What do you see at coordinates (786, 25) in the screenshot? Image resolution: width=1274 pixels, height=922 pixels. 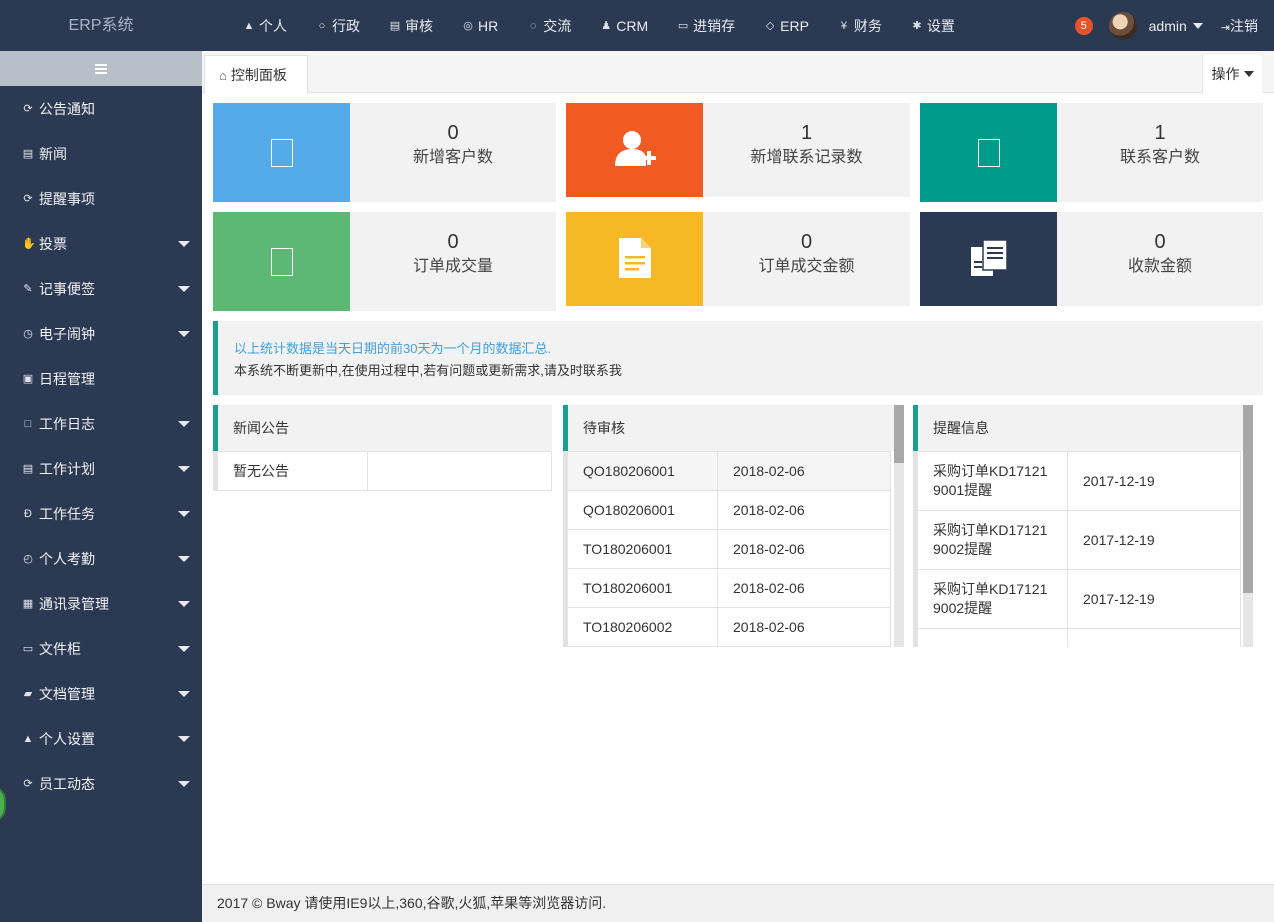 I see `top-nav-item: ◇ ERP` at bounding box center [786, 25].